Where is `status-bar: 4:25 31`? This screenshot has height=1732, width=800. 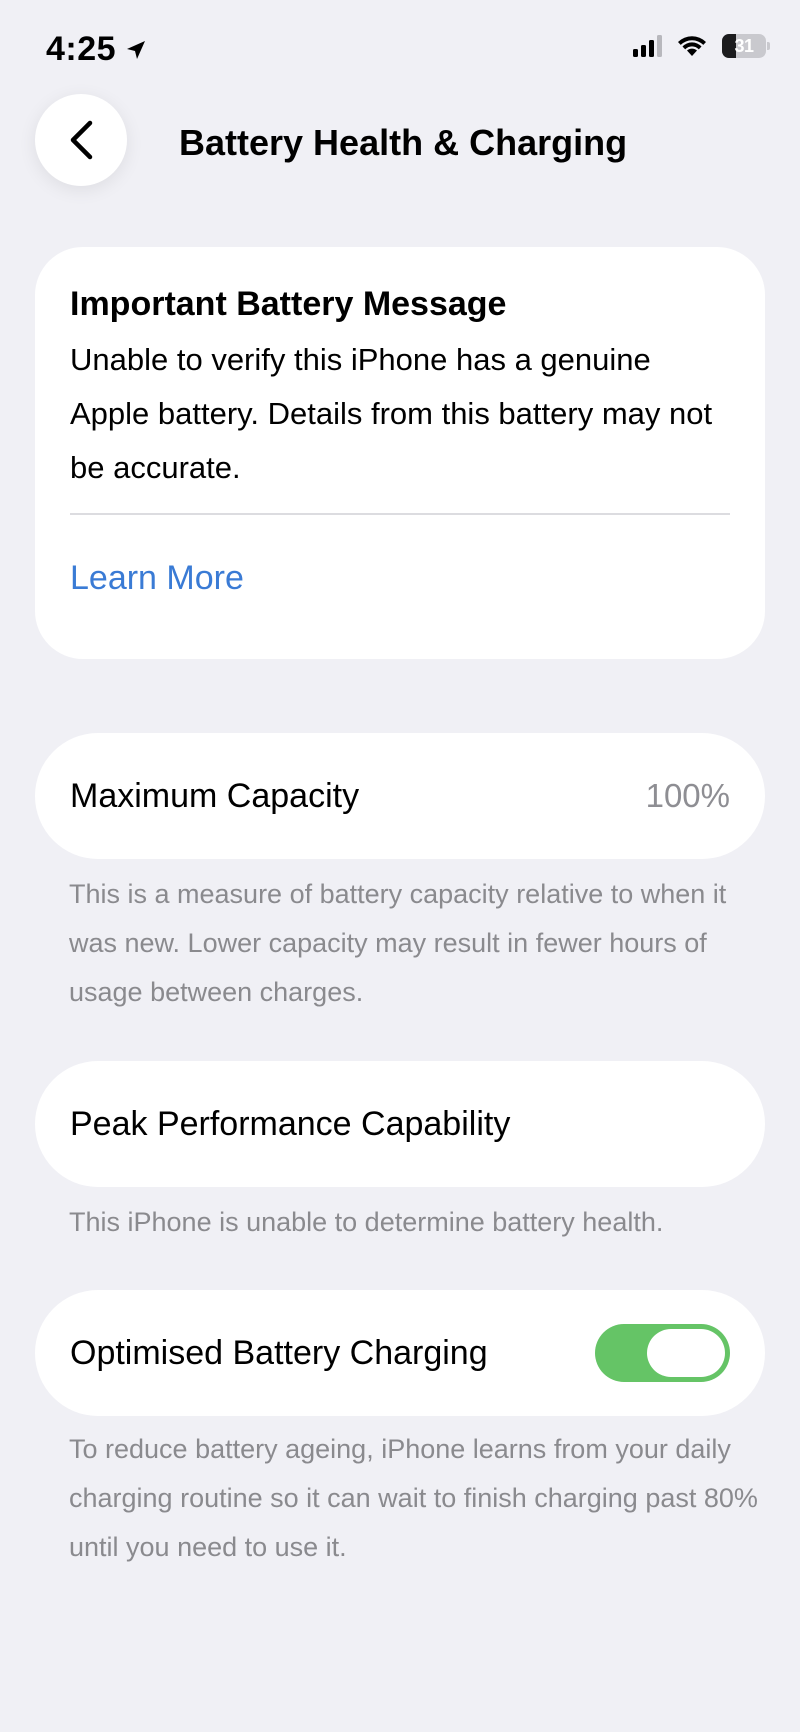 status-bar: 4:25 31 is located at coordinates (400, 50).